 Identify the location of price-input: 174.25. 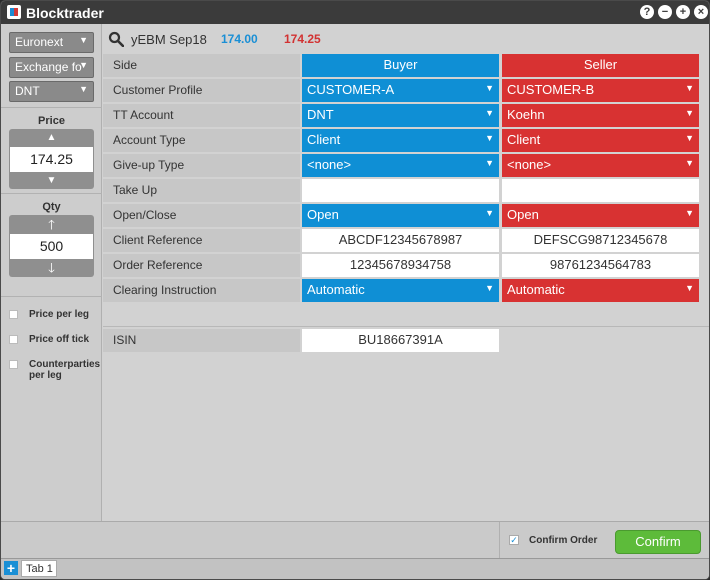
(51, 159).